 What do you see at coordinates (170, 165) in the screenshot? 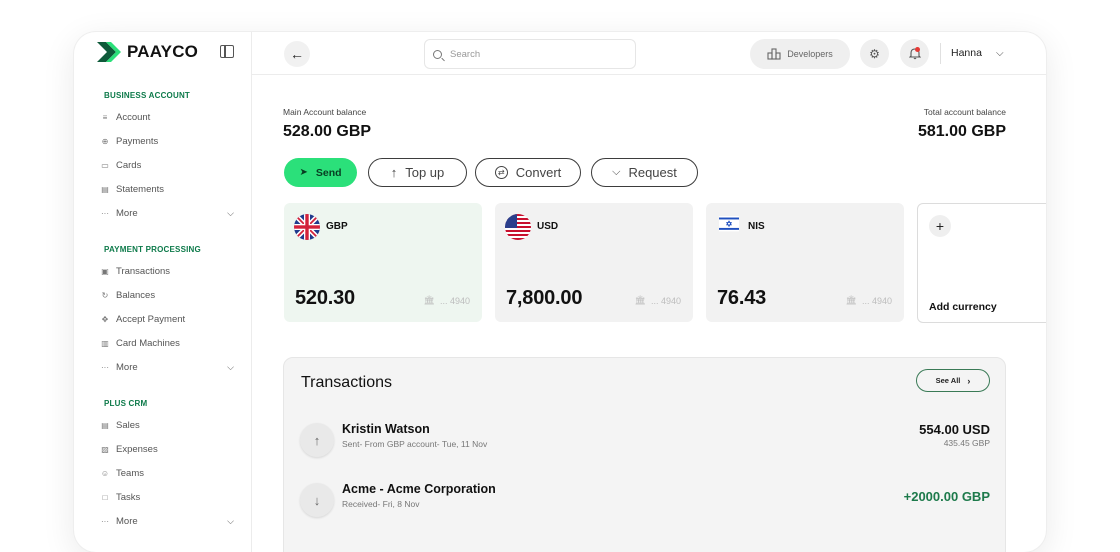
I see `sidebar-item-cards: ▭ Cards` at bounding box center [170, 165].